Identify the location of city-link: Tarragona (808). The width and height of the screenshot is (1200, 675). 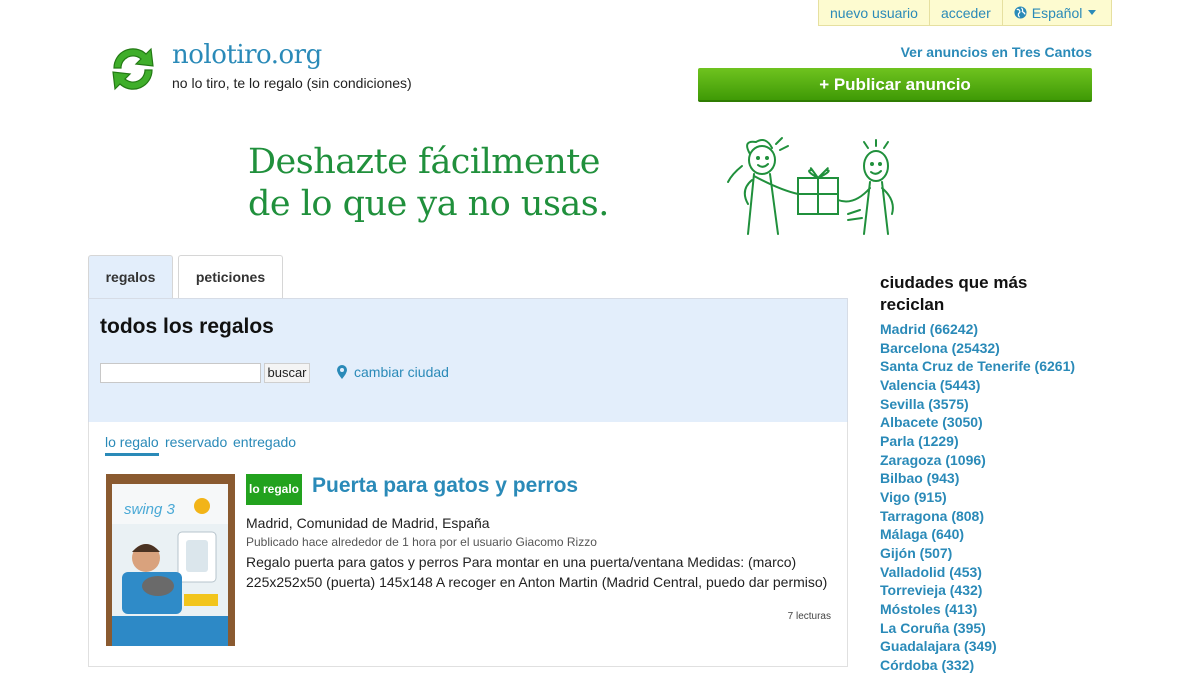
(977, 516).